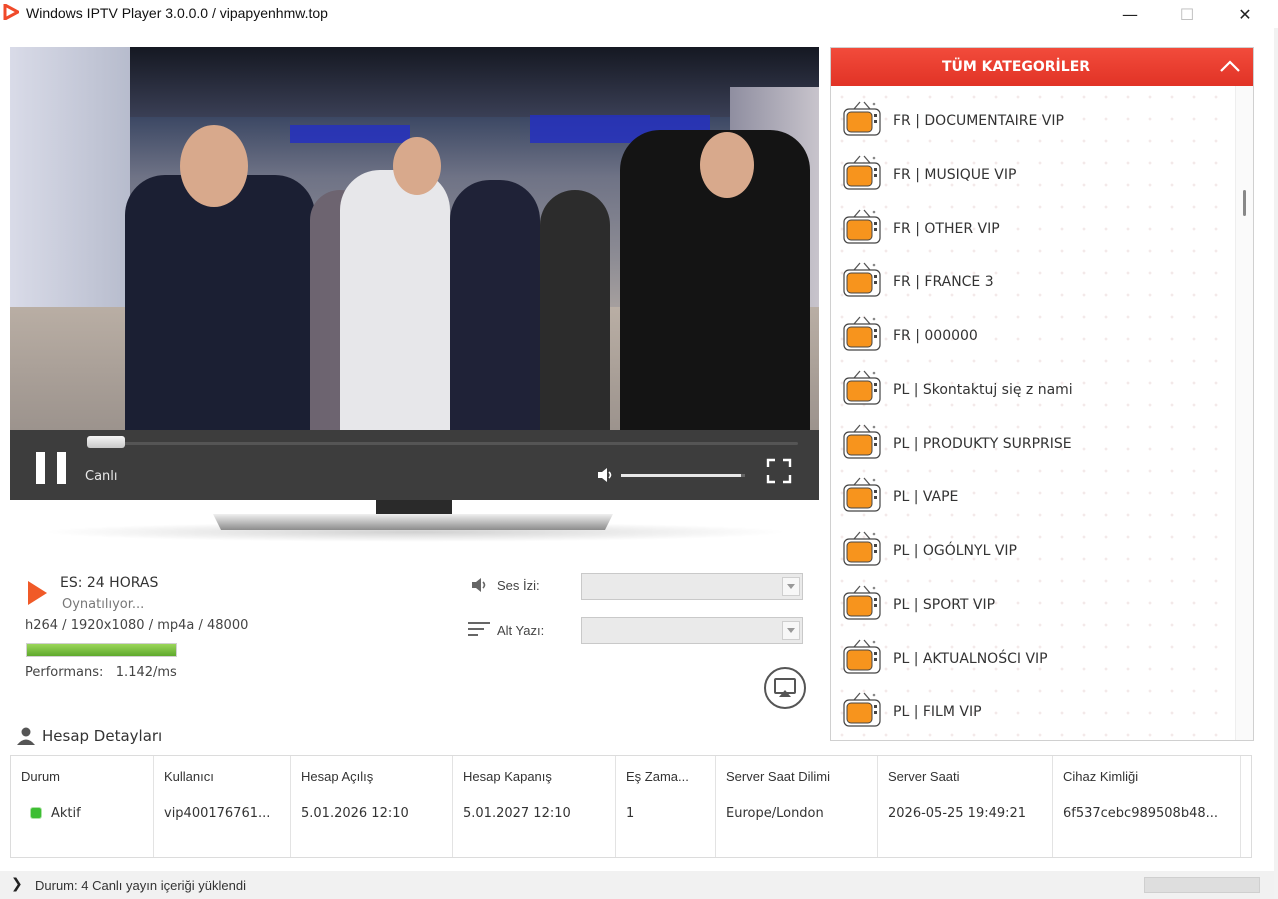 Image resolution: width=1278 pixels, height=899 pixels. Describe the element at coordinates (1033, 278) in the screenshot. I see `category-item: FR | FRANCE 3` at that location.